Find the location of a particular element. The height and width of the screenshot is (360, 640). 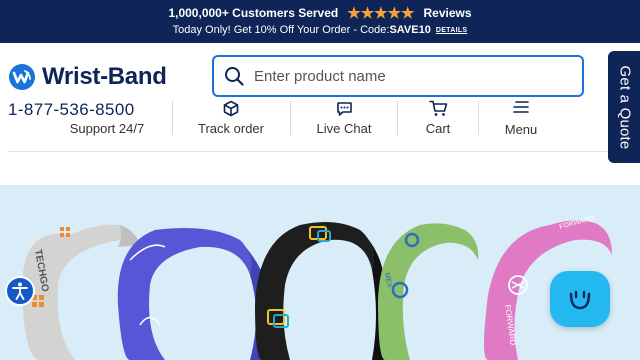

chat-widget-button is located at coordinates (580, 299).